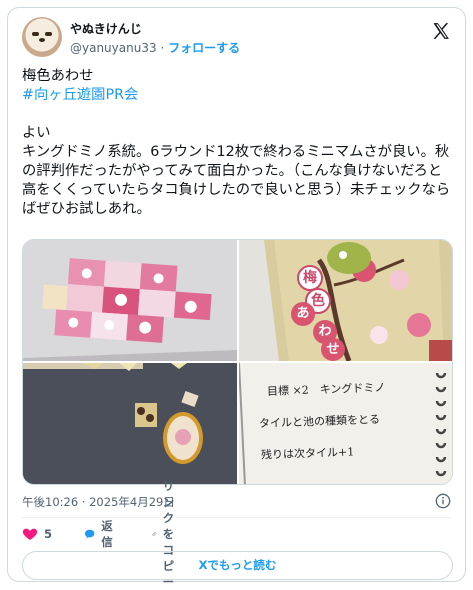 This screenshot has height=590, width=473. I want to click on read-more-button: Xでもっと読む, so click(237, 565).